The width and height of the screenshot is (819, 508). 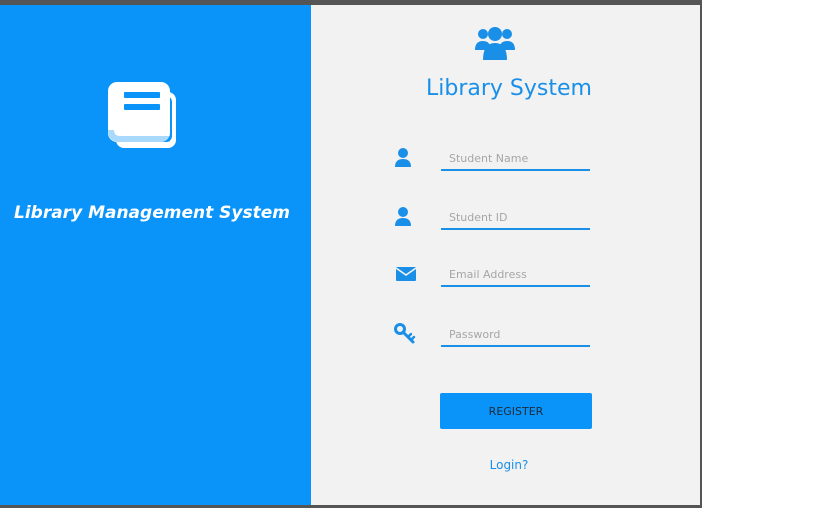 I want to click on key-icon, so click(x=405, y=333).